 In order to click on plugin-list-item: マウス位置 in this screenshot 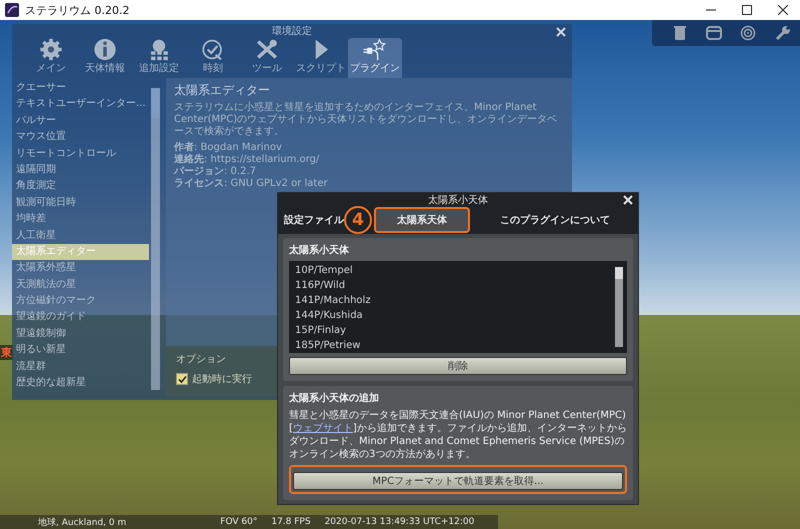, I will do `click(80, 137)`.